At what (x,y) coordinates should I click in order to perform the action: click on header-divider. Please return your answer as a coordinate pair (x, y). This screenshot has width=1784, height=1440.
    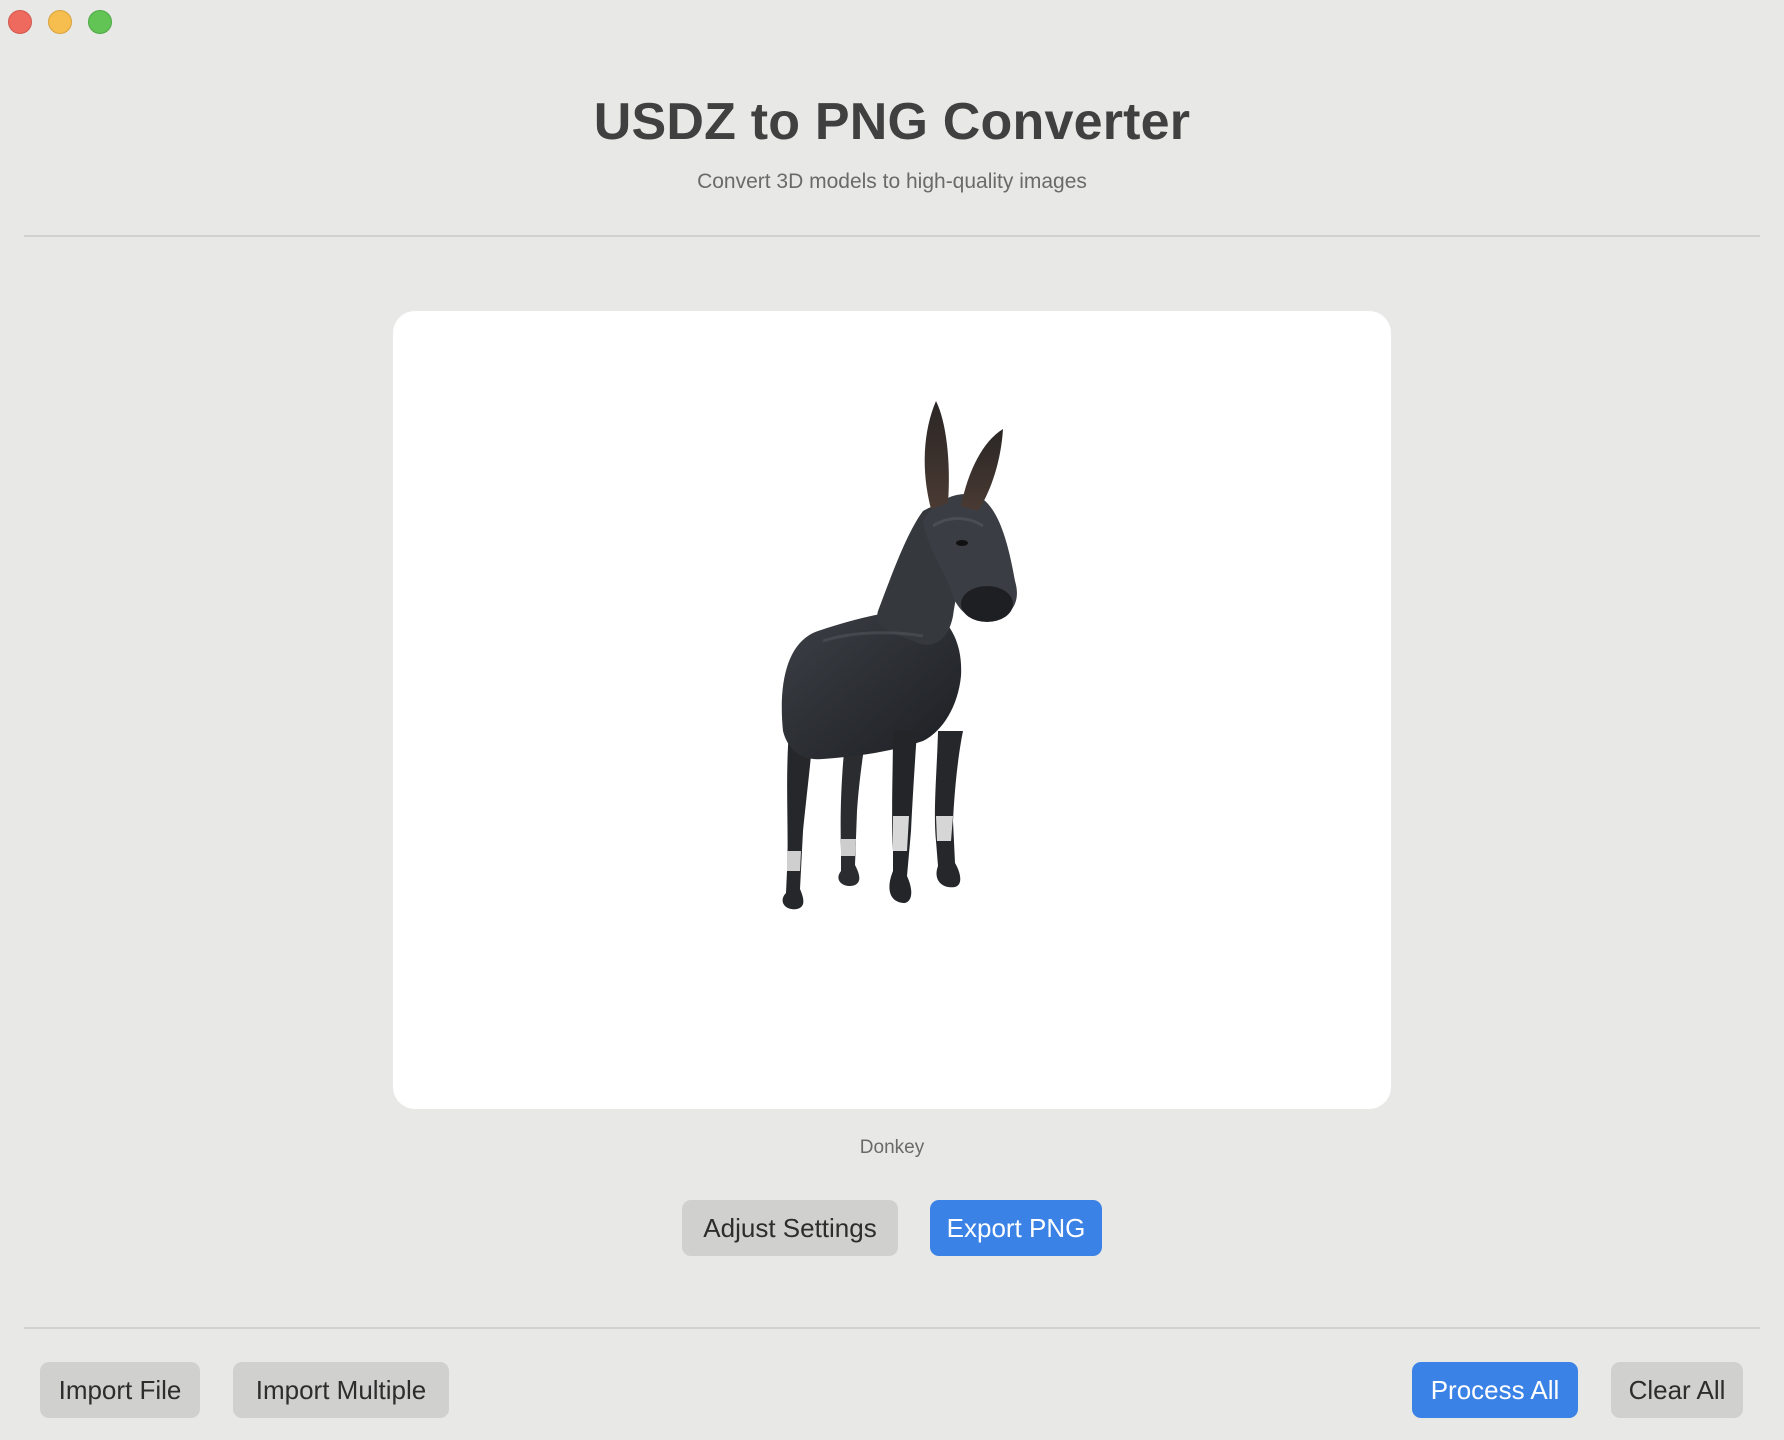
    Looking at the image, I should click on (892, 236).